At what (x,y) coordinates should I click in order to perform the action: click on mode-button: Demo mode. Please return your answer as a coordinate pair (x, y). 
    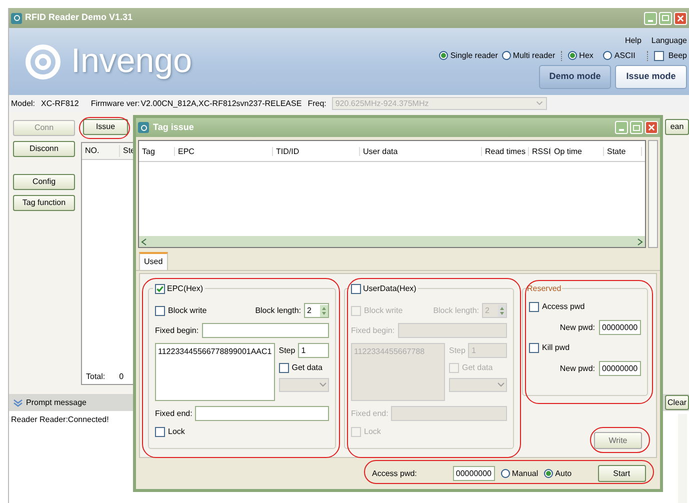
    Looking at the image, I should click on (575, 76).